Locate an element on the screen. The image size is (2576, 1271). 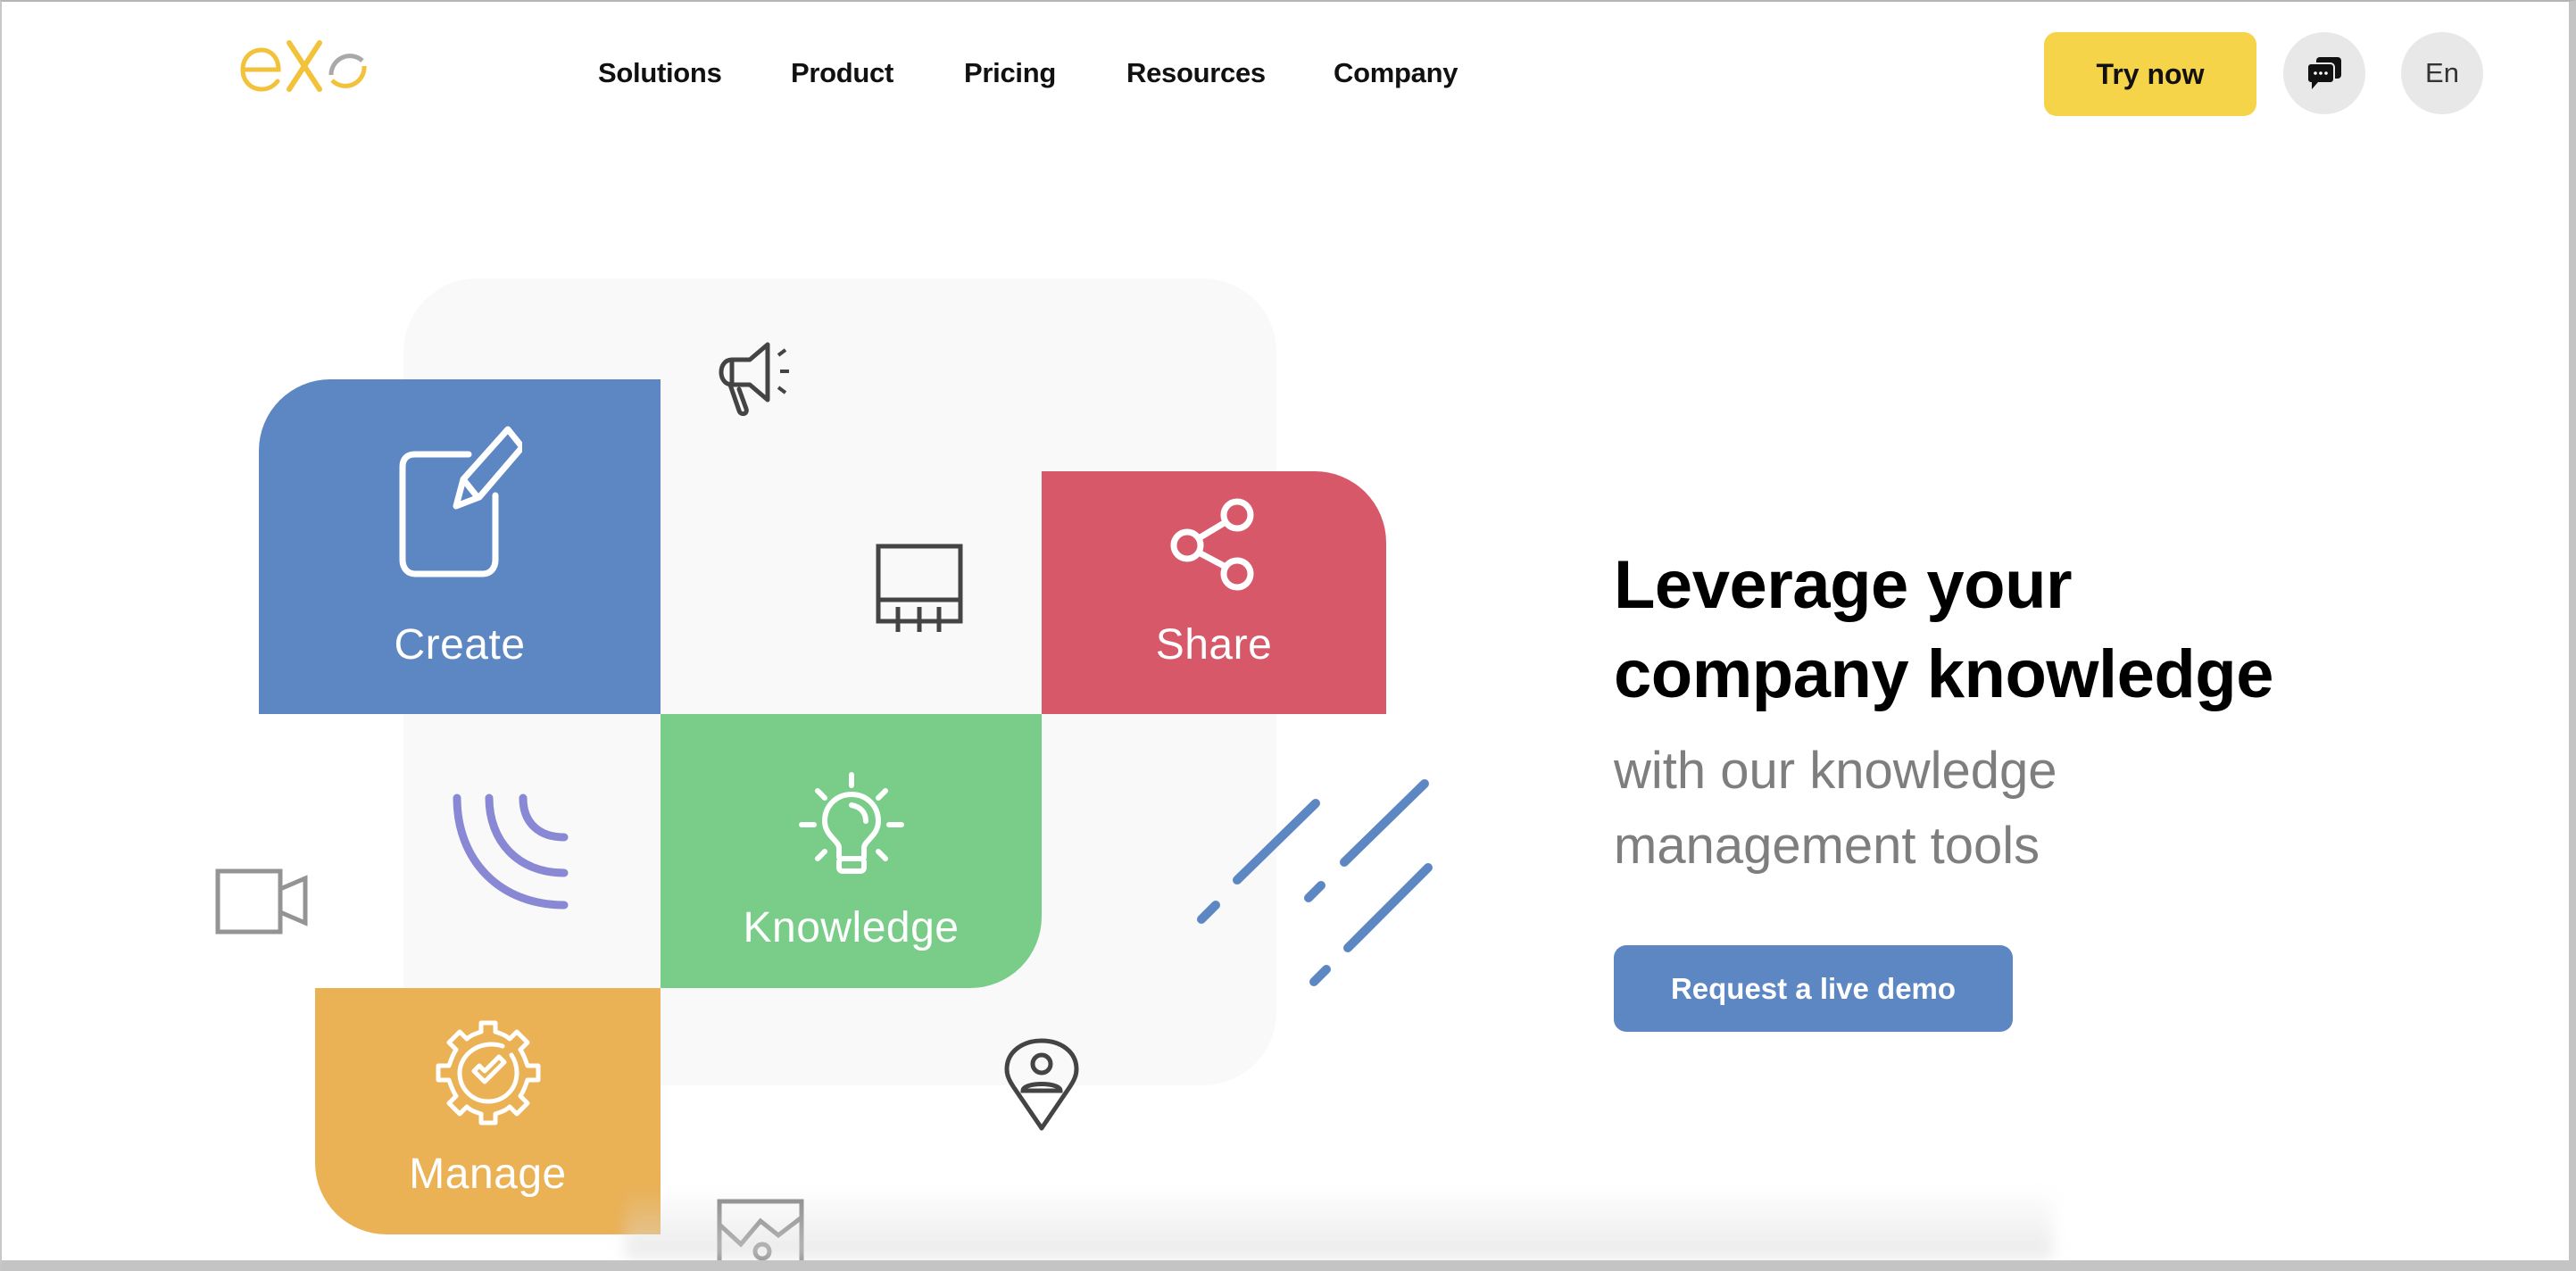
nav-pricing: Pricing is located at coordinates (1010, 73).